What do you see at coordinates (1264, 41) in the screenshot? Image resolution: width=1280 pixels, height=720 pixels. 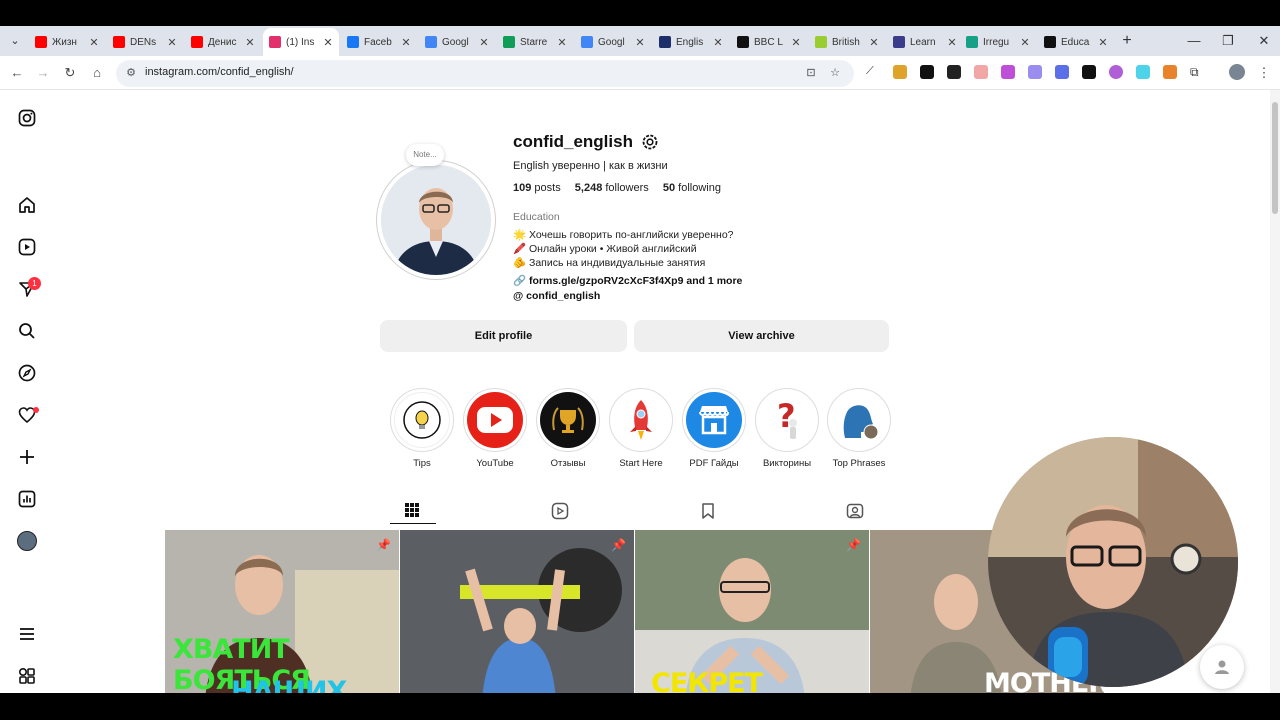 I see `close-window-icon: ✕` at bounding box center [1264, 41].